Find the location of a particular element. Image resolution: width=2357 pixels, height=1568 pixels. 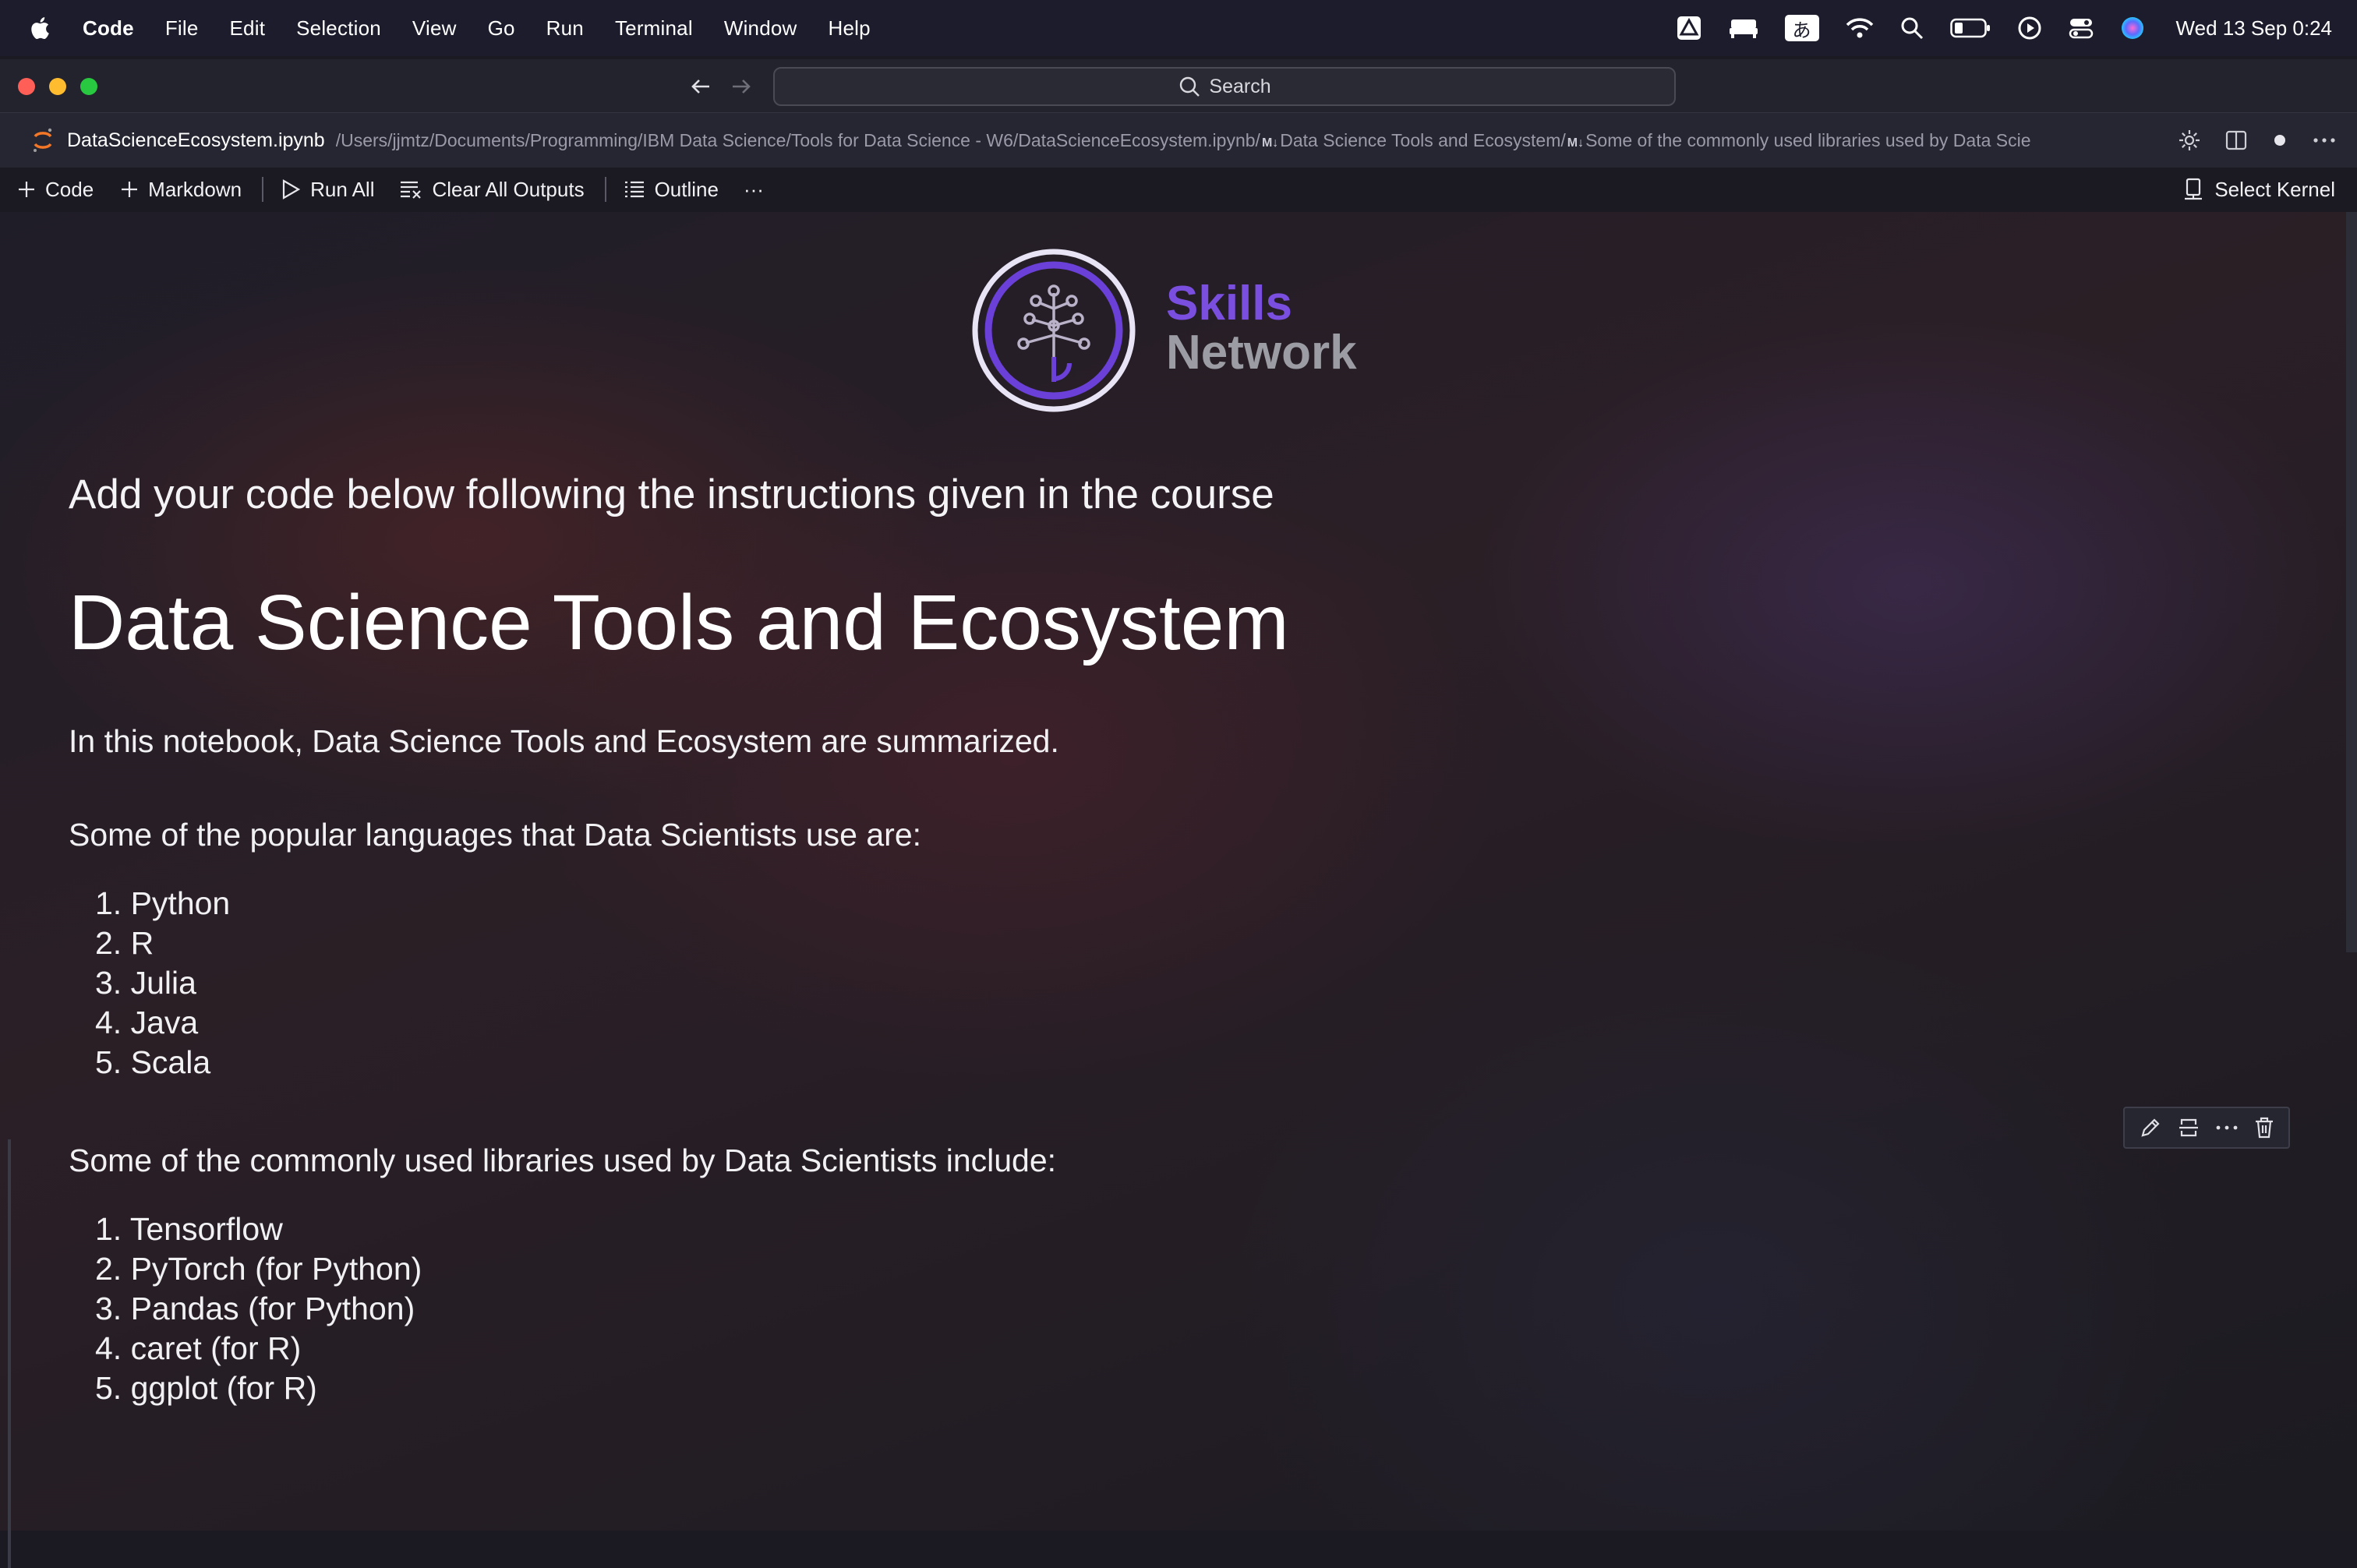

command-center-search: Search is located at coordinates (1224, 86).